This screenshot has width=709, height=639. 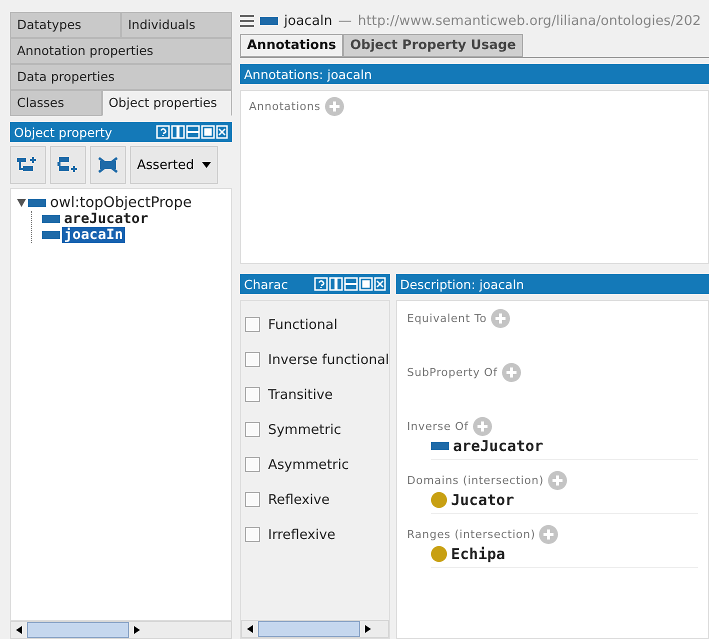 I want to click on tab: Classes, so click(x=56, y=103).